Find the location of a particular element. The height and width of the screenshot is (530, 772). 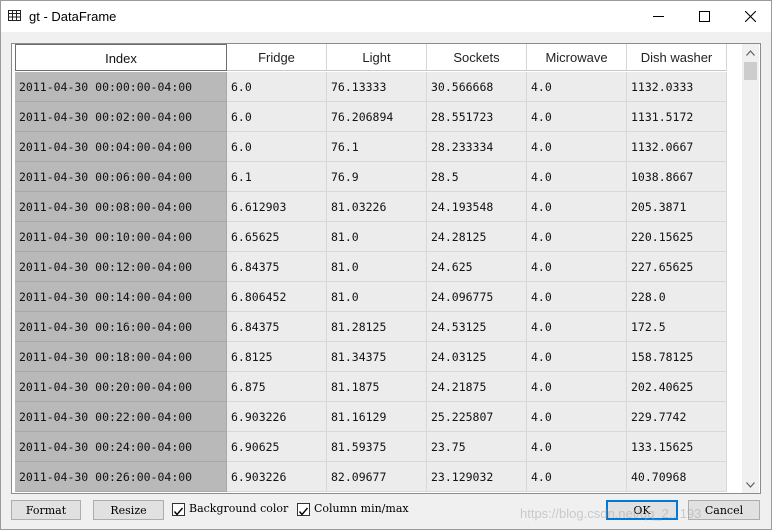

cell-sockets: 24.096775 is located at coordinates (477, 297).